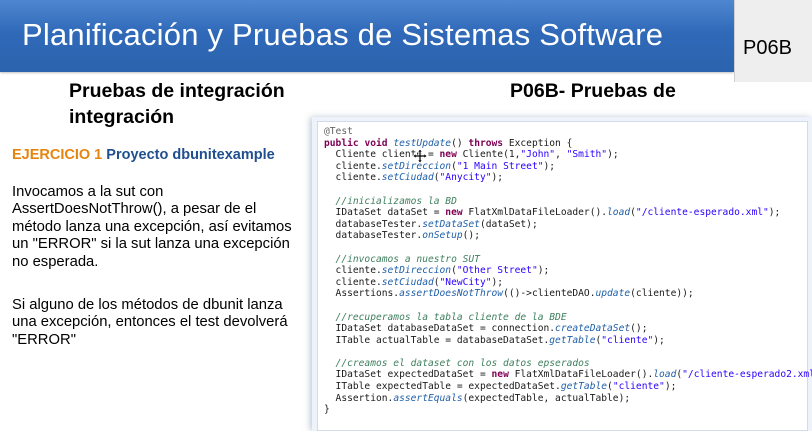  Describe the element at coordinates (497, 271) in the screenshot. I see `code-token: "Other Street"` at that location.